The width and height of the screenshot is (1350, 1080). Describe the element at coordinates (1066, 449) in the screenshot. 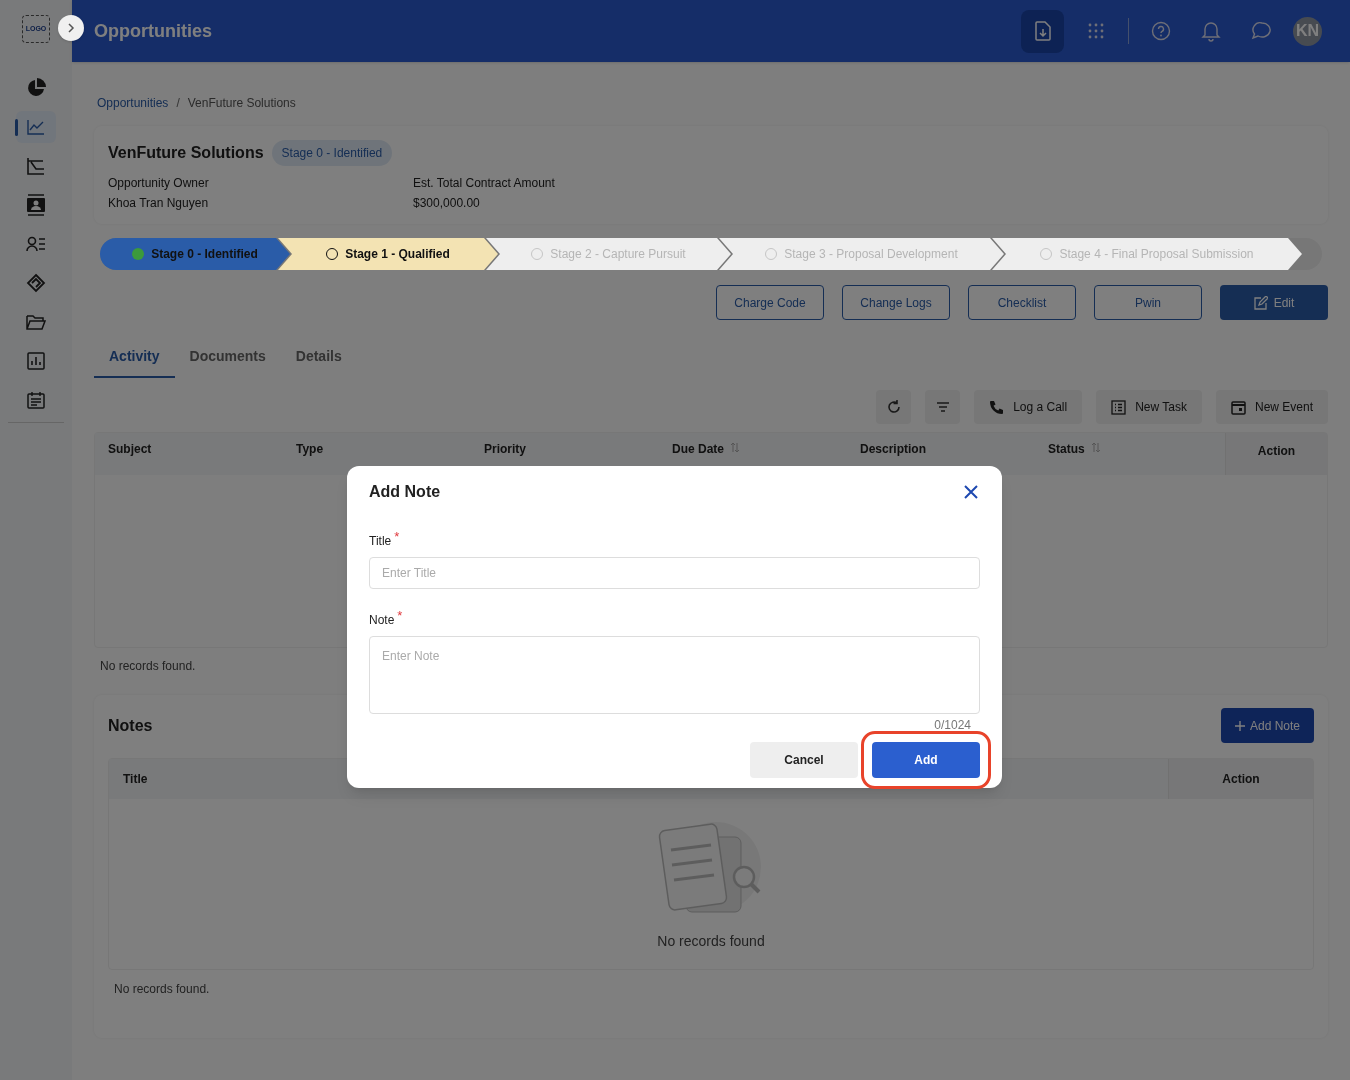

I see `column-header: Status` at that location.